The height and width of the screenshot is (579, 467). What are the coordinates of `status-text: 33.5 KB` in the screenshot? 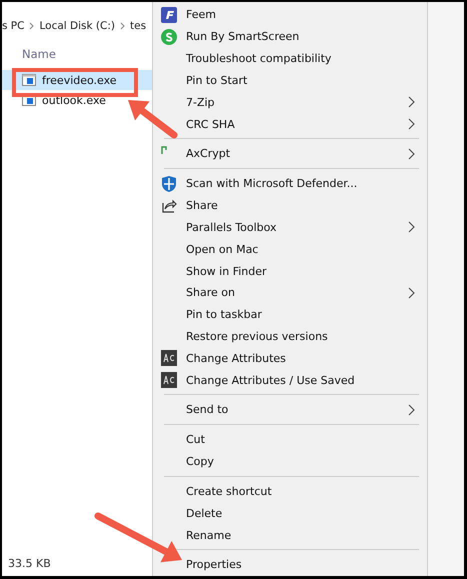 It's located at (29, 564).